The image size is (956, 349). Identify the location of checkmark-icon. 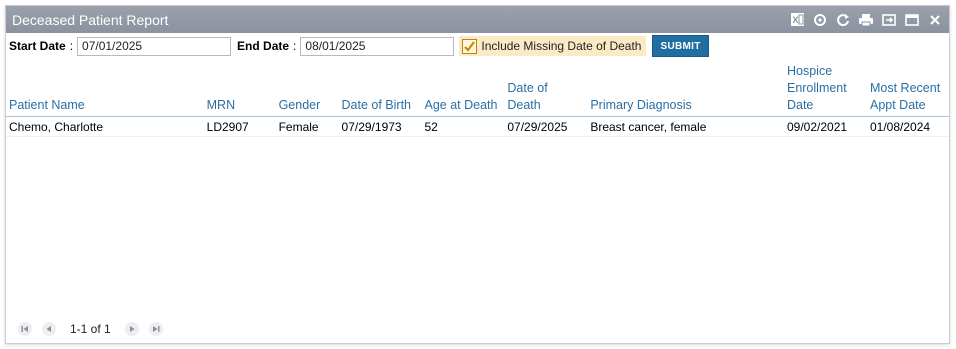
(470, 46).